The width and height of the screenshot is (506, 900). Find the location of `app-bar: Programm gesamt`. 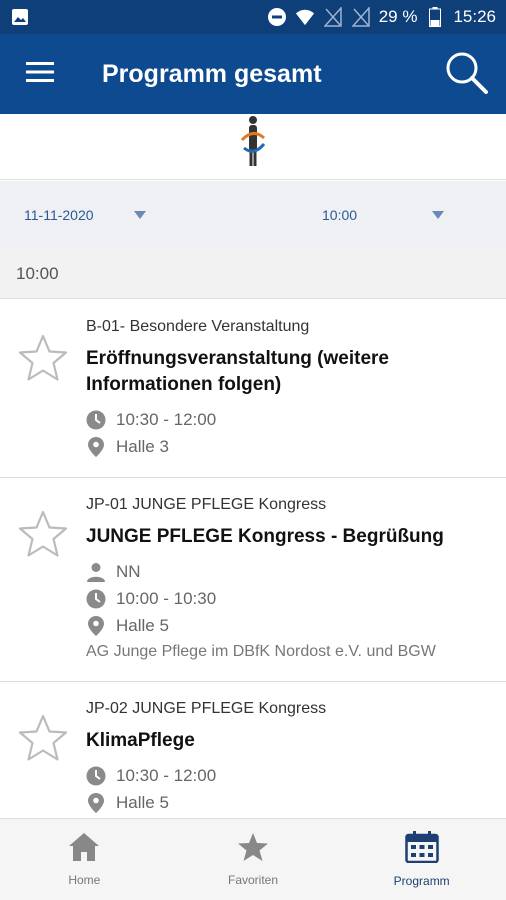

app-bar: Programm gesamt is located at coordinates (253, 74).